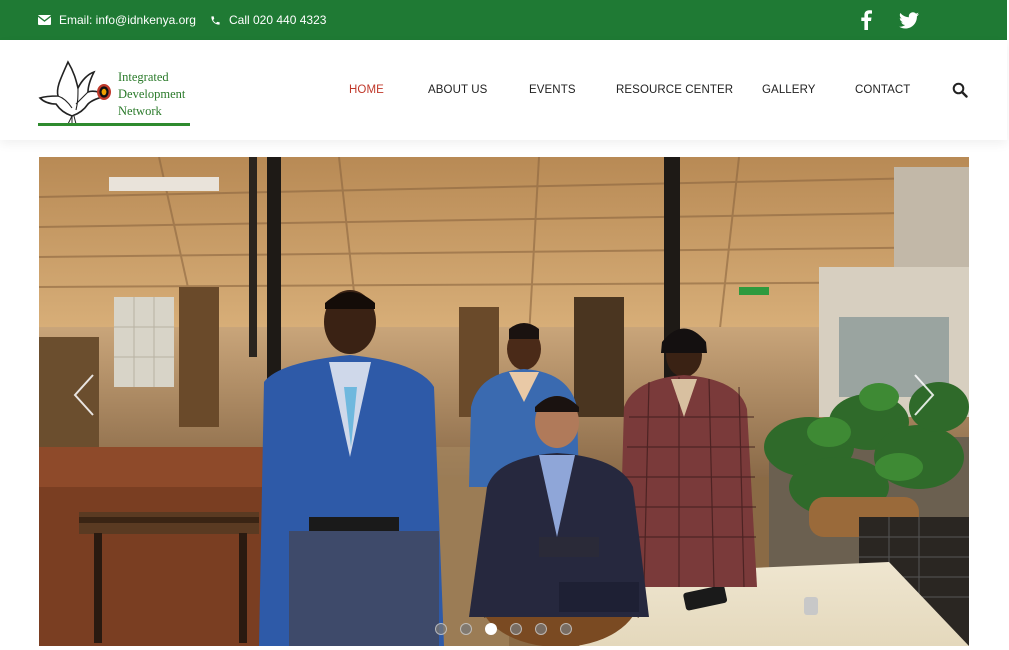  Describe the element at coordinates (503, 629) in the screenshot. I see `slider-pagination` at that location.